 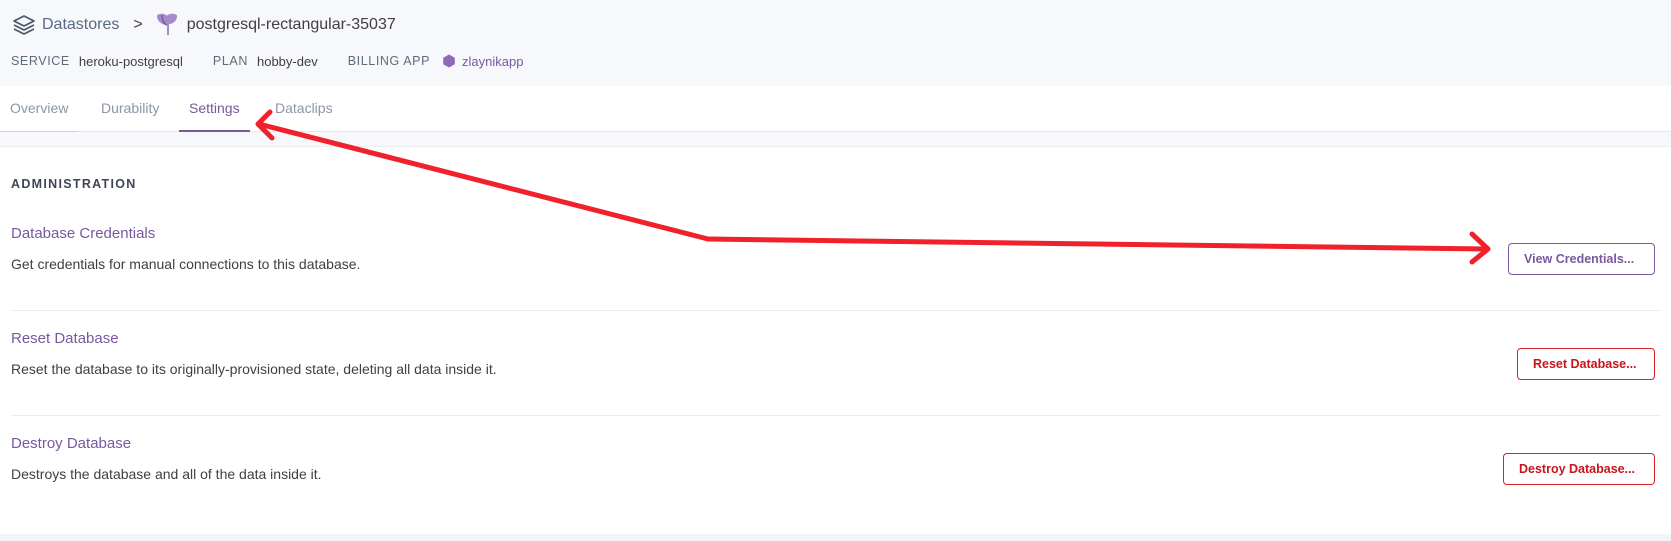 I want to click on content-gap, so click(x=835, y=139).